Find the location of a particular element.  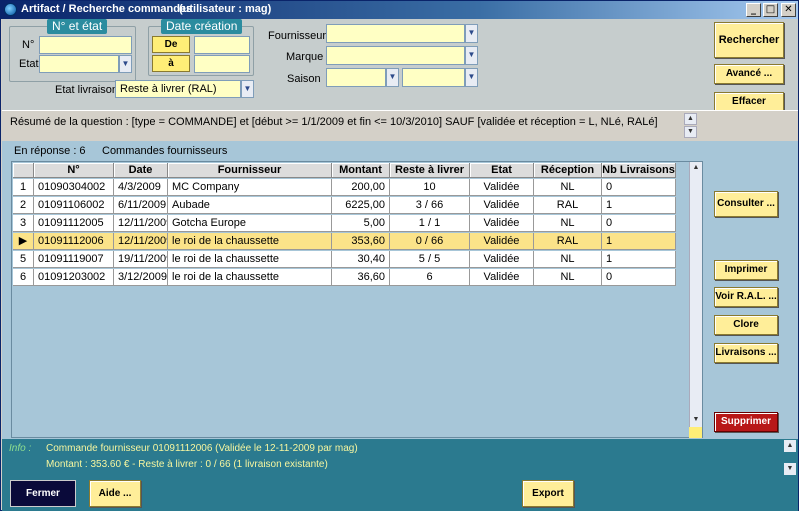

cell-montant: 5,00 is located at coordinates (361, 223).